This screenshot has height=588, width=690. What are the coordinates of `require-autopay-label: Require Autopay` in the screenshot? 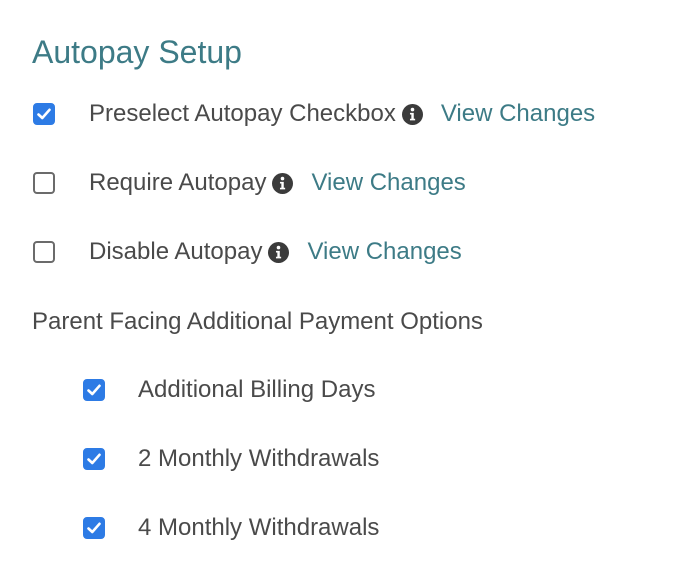 It's located at (178, 182).